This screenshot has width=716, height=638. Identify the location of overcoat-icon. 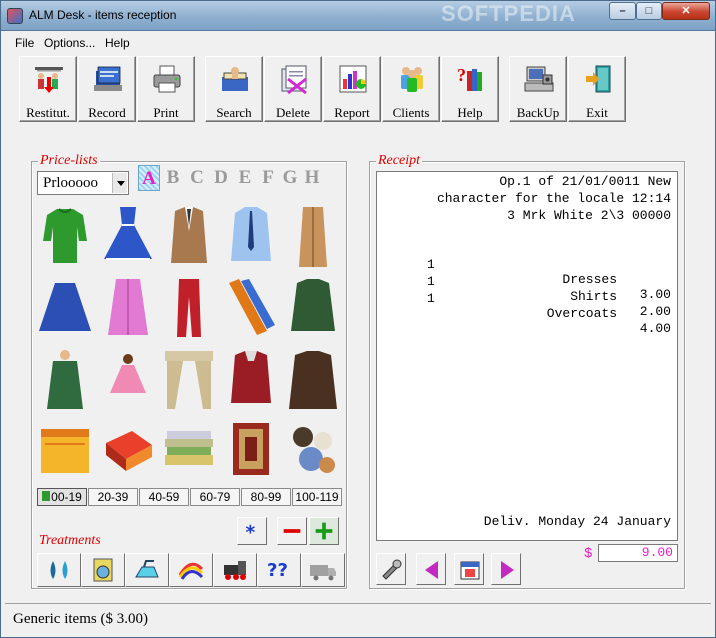
(313, 237).